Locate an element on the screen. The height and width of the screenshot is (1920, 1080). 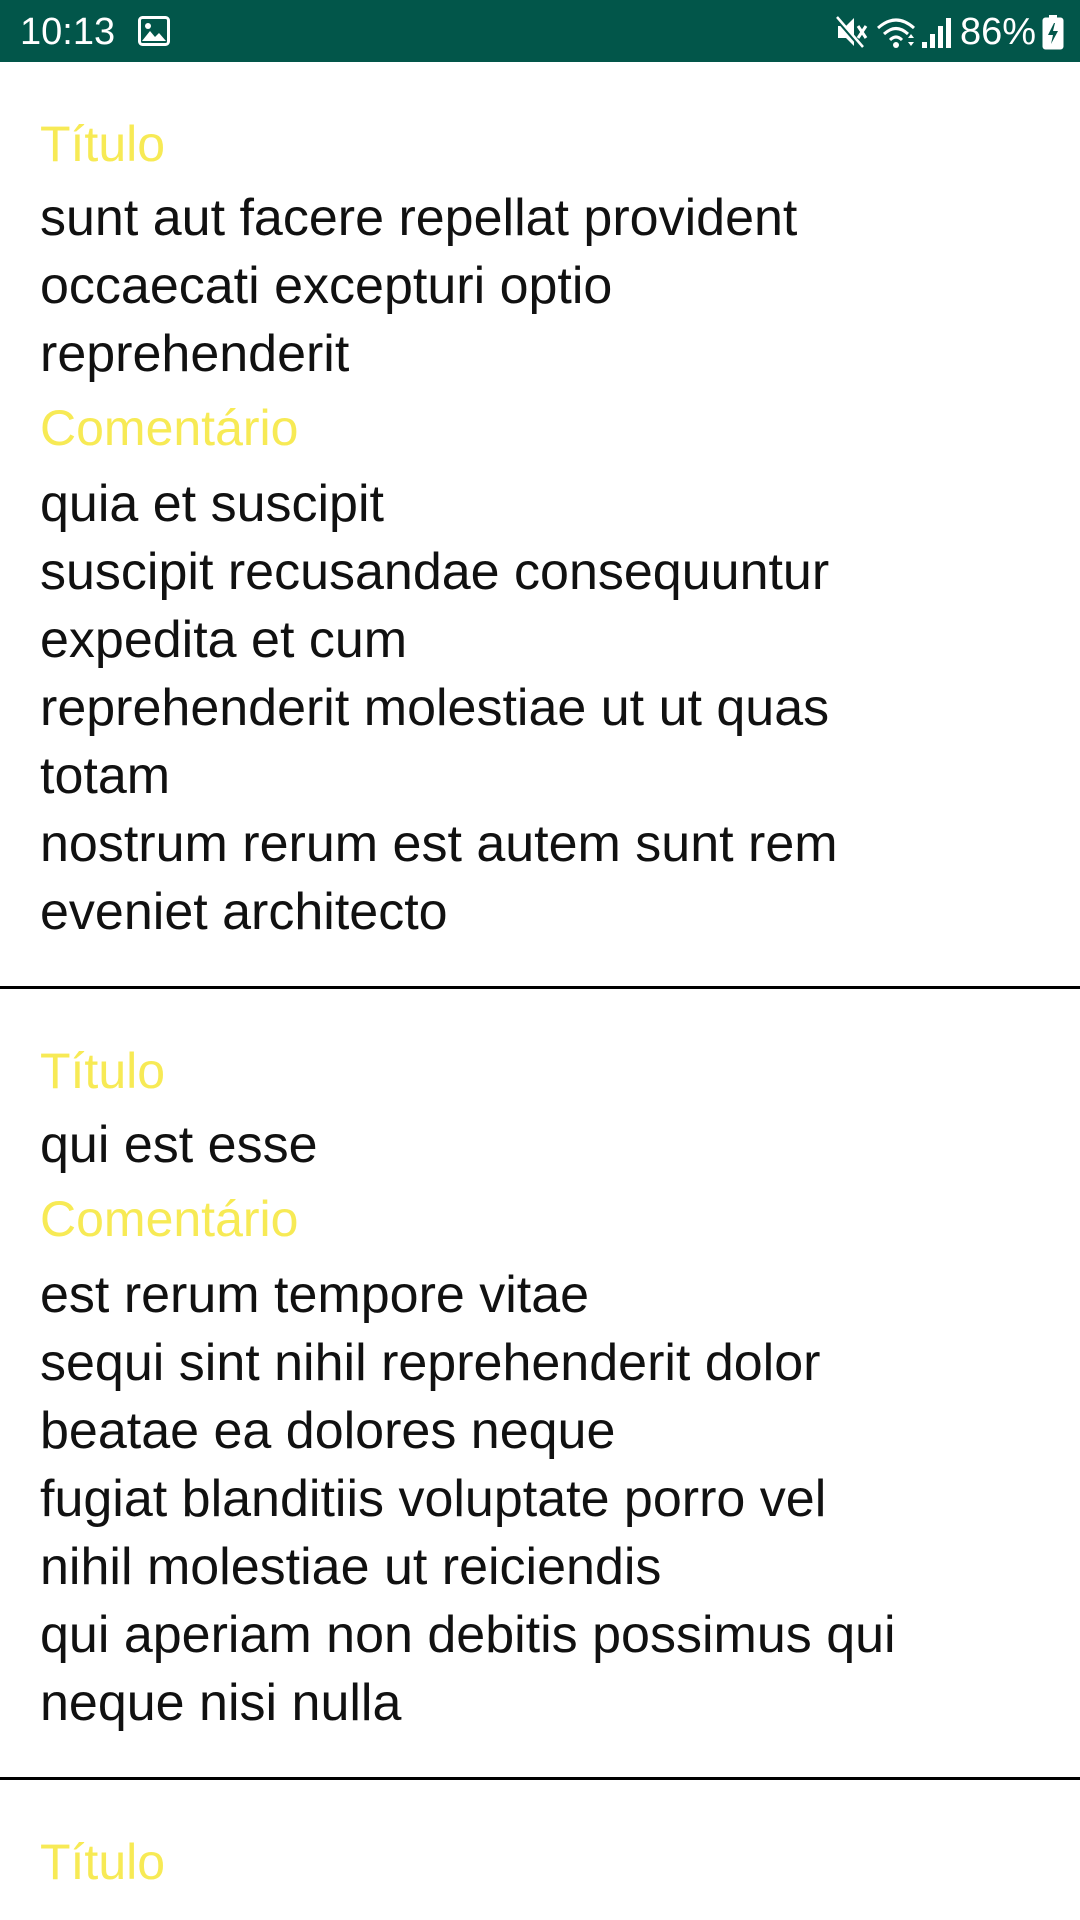
signal-icon is located at coordinates (937, 32).